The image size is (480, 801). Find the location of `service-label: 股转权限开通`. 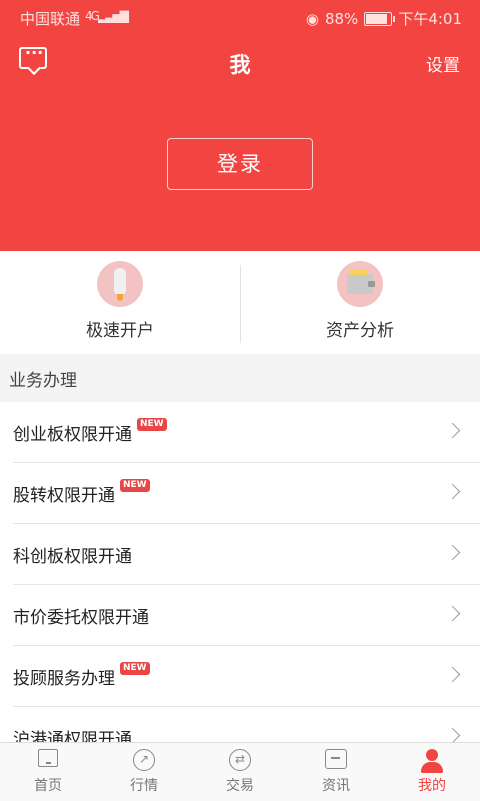

service-label: 股转权限开通 is located at coordinates (64, 496).